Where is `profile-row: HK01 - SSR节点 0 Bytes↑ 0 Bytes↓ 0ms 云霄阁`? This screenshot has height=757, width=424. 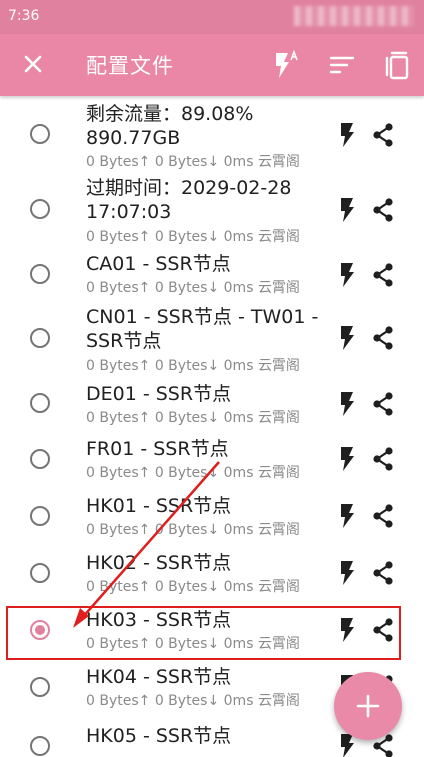 profile-row: HK01 - SSR节点 0 Bytes↑ 0 Bytes↓ 0ms 云霄阁 is located at coordinates (212, 519).